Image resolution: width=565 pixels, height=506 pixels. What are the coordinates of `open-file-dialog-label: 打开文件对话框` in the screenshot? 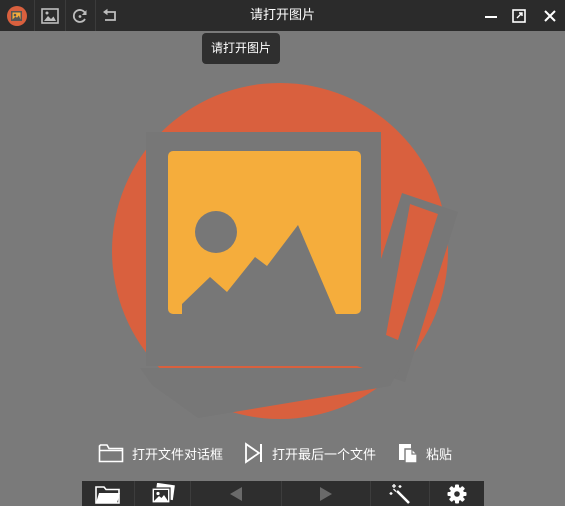 It's located at (178, 455).